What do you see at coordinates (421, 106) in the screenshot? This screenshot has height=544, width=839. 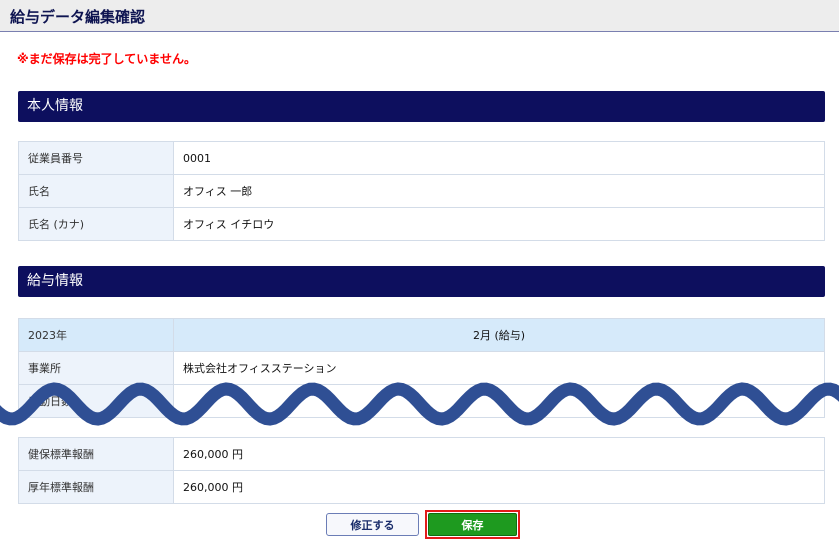 I see `personal-info-section-header: 本人情報` at bounding box center [421, 106].